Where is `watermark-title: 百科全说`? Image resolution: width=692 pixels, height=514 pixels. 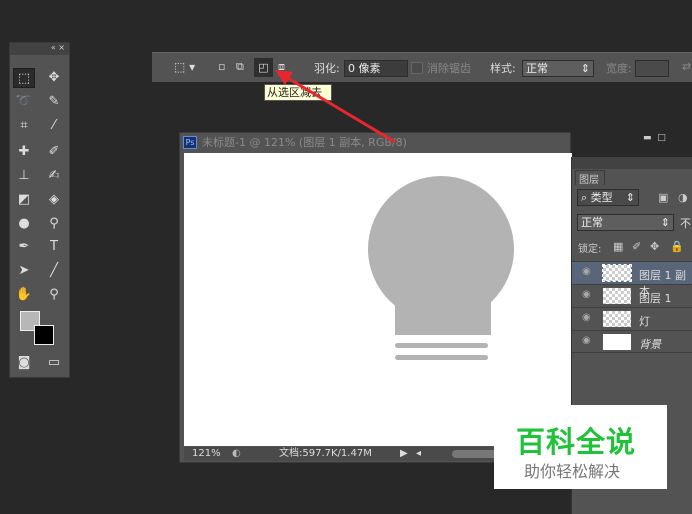 watermark-title: 百科全说 is located at coordinates (576, 442).